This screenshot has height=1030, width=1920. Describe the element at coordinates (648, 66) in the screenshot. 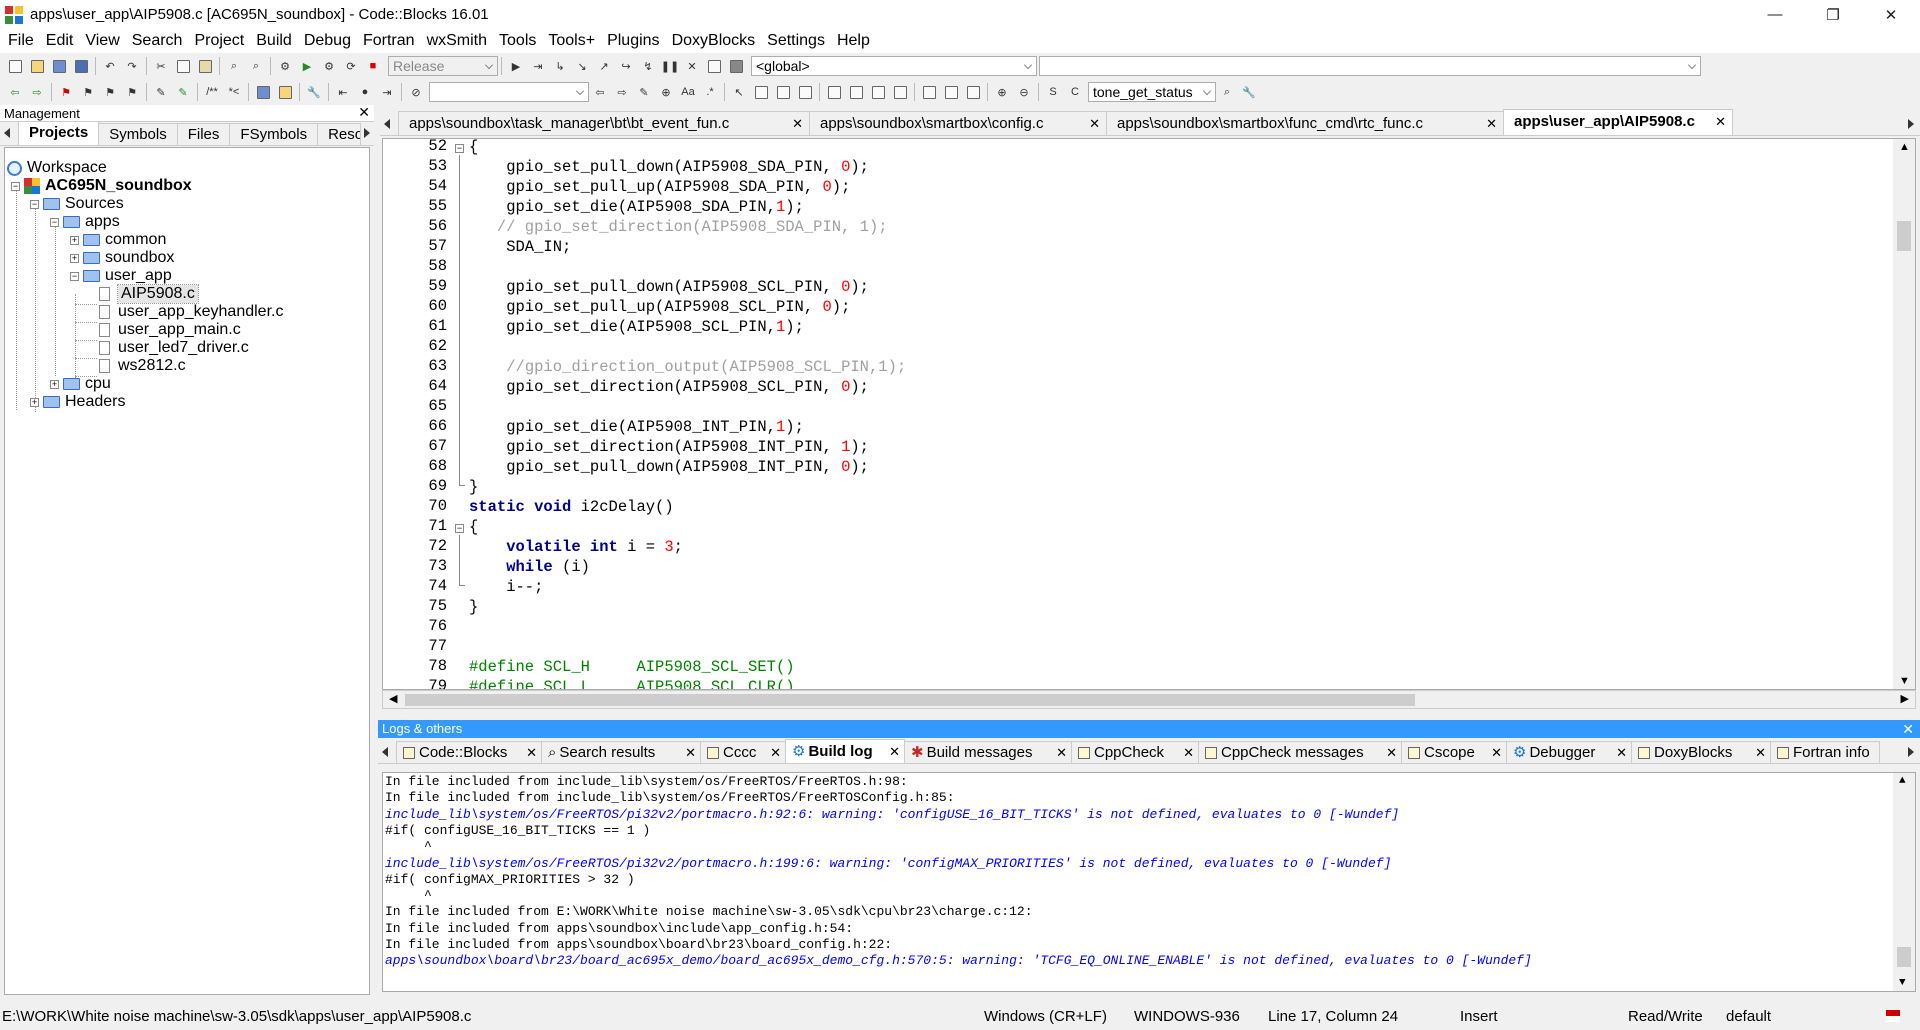

I see `debug-step-instruction-icon: ↯` at that location.